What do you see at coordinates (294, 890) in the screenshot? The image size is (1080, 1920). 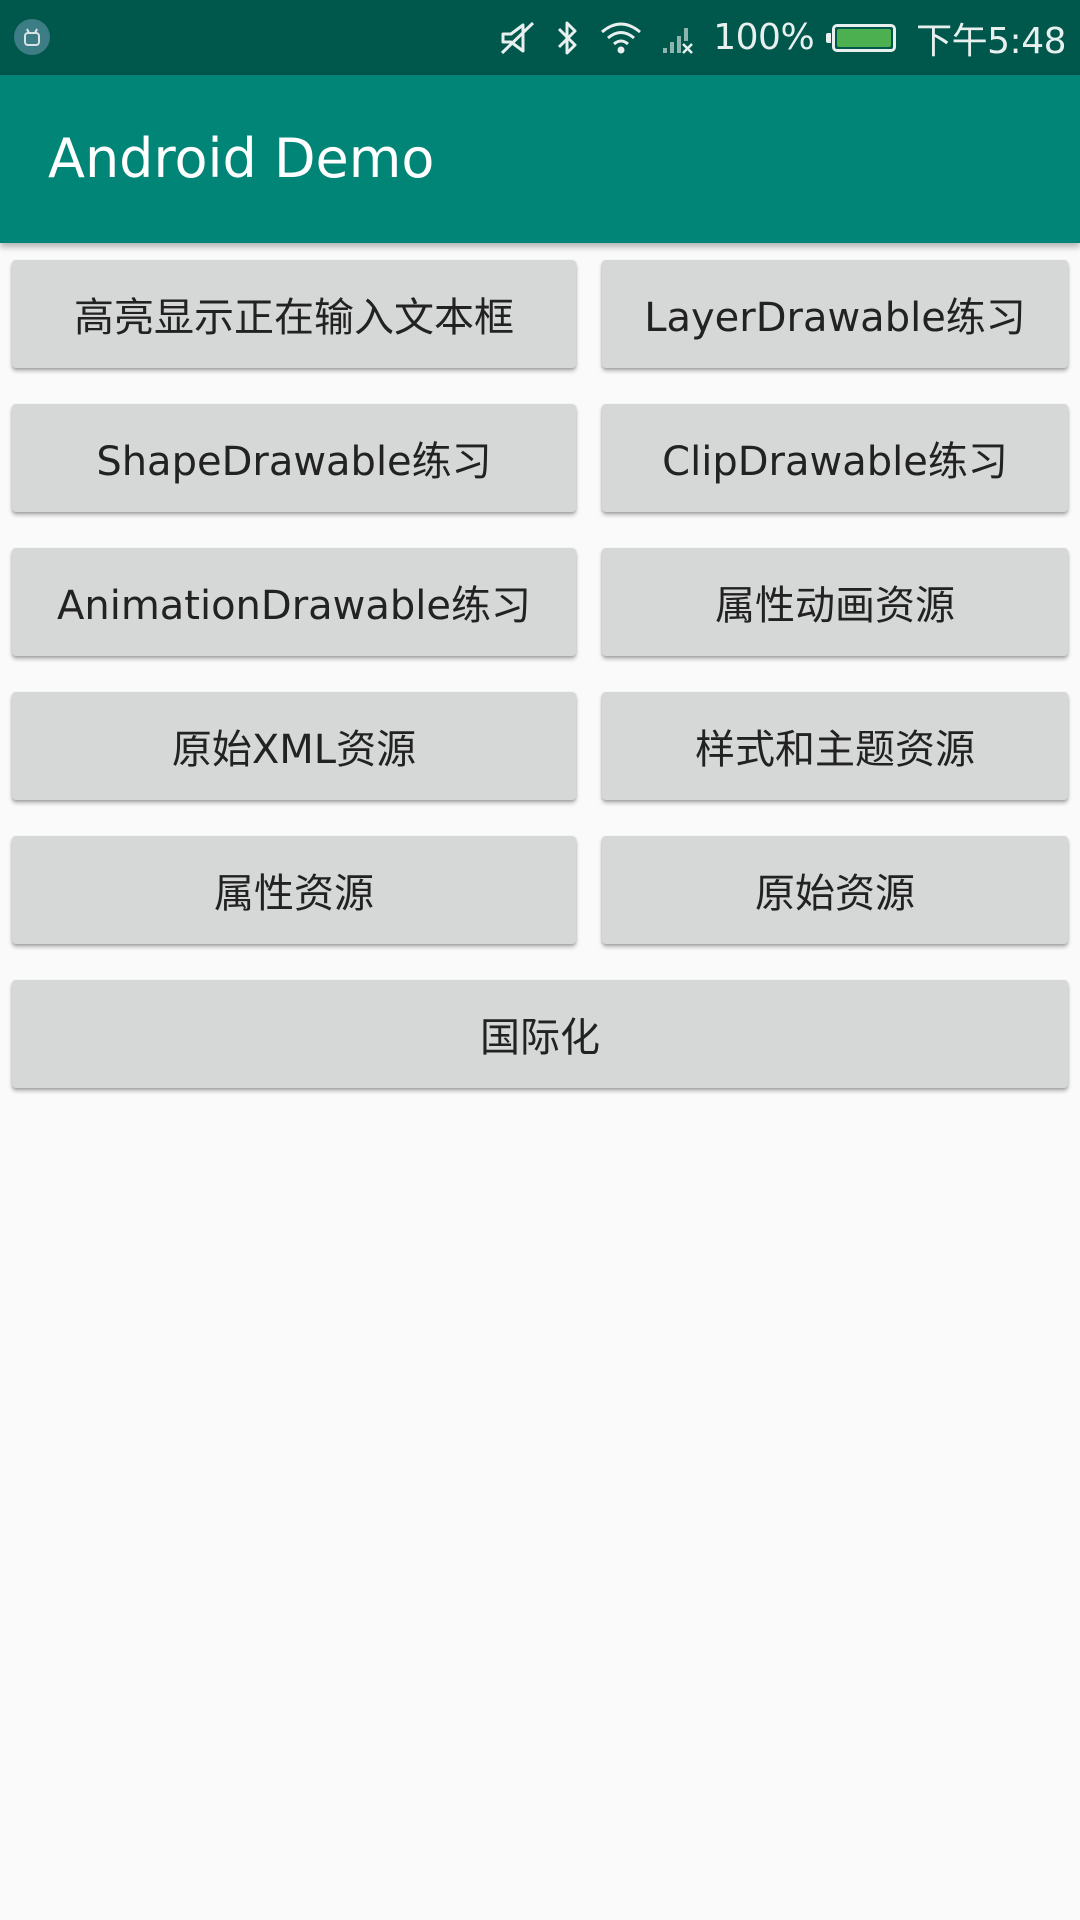 I see `attribute-resource-button: 属性资源` at bounding box center [294, 890].